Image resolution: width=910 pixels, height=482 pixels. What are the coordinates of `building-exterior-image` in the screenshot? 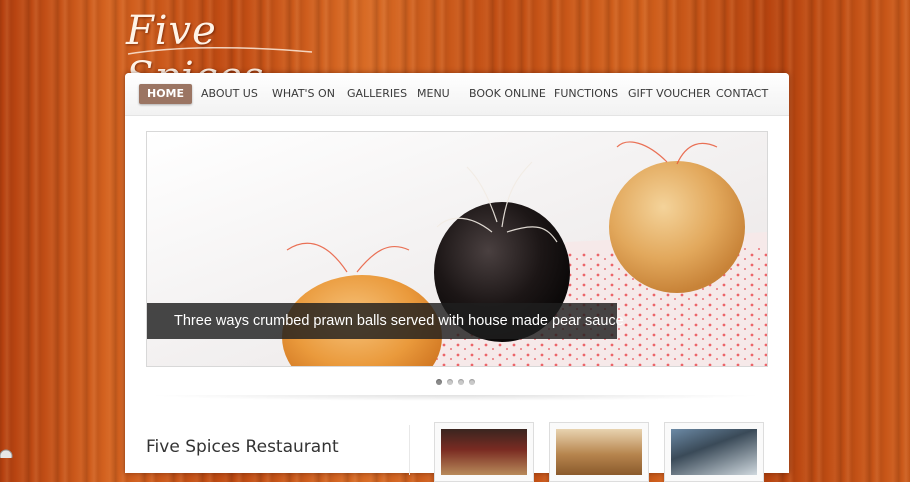 It's located at (714, 452).